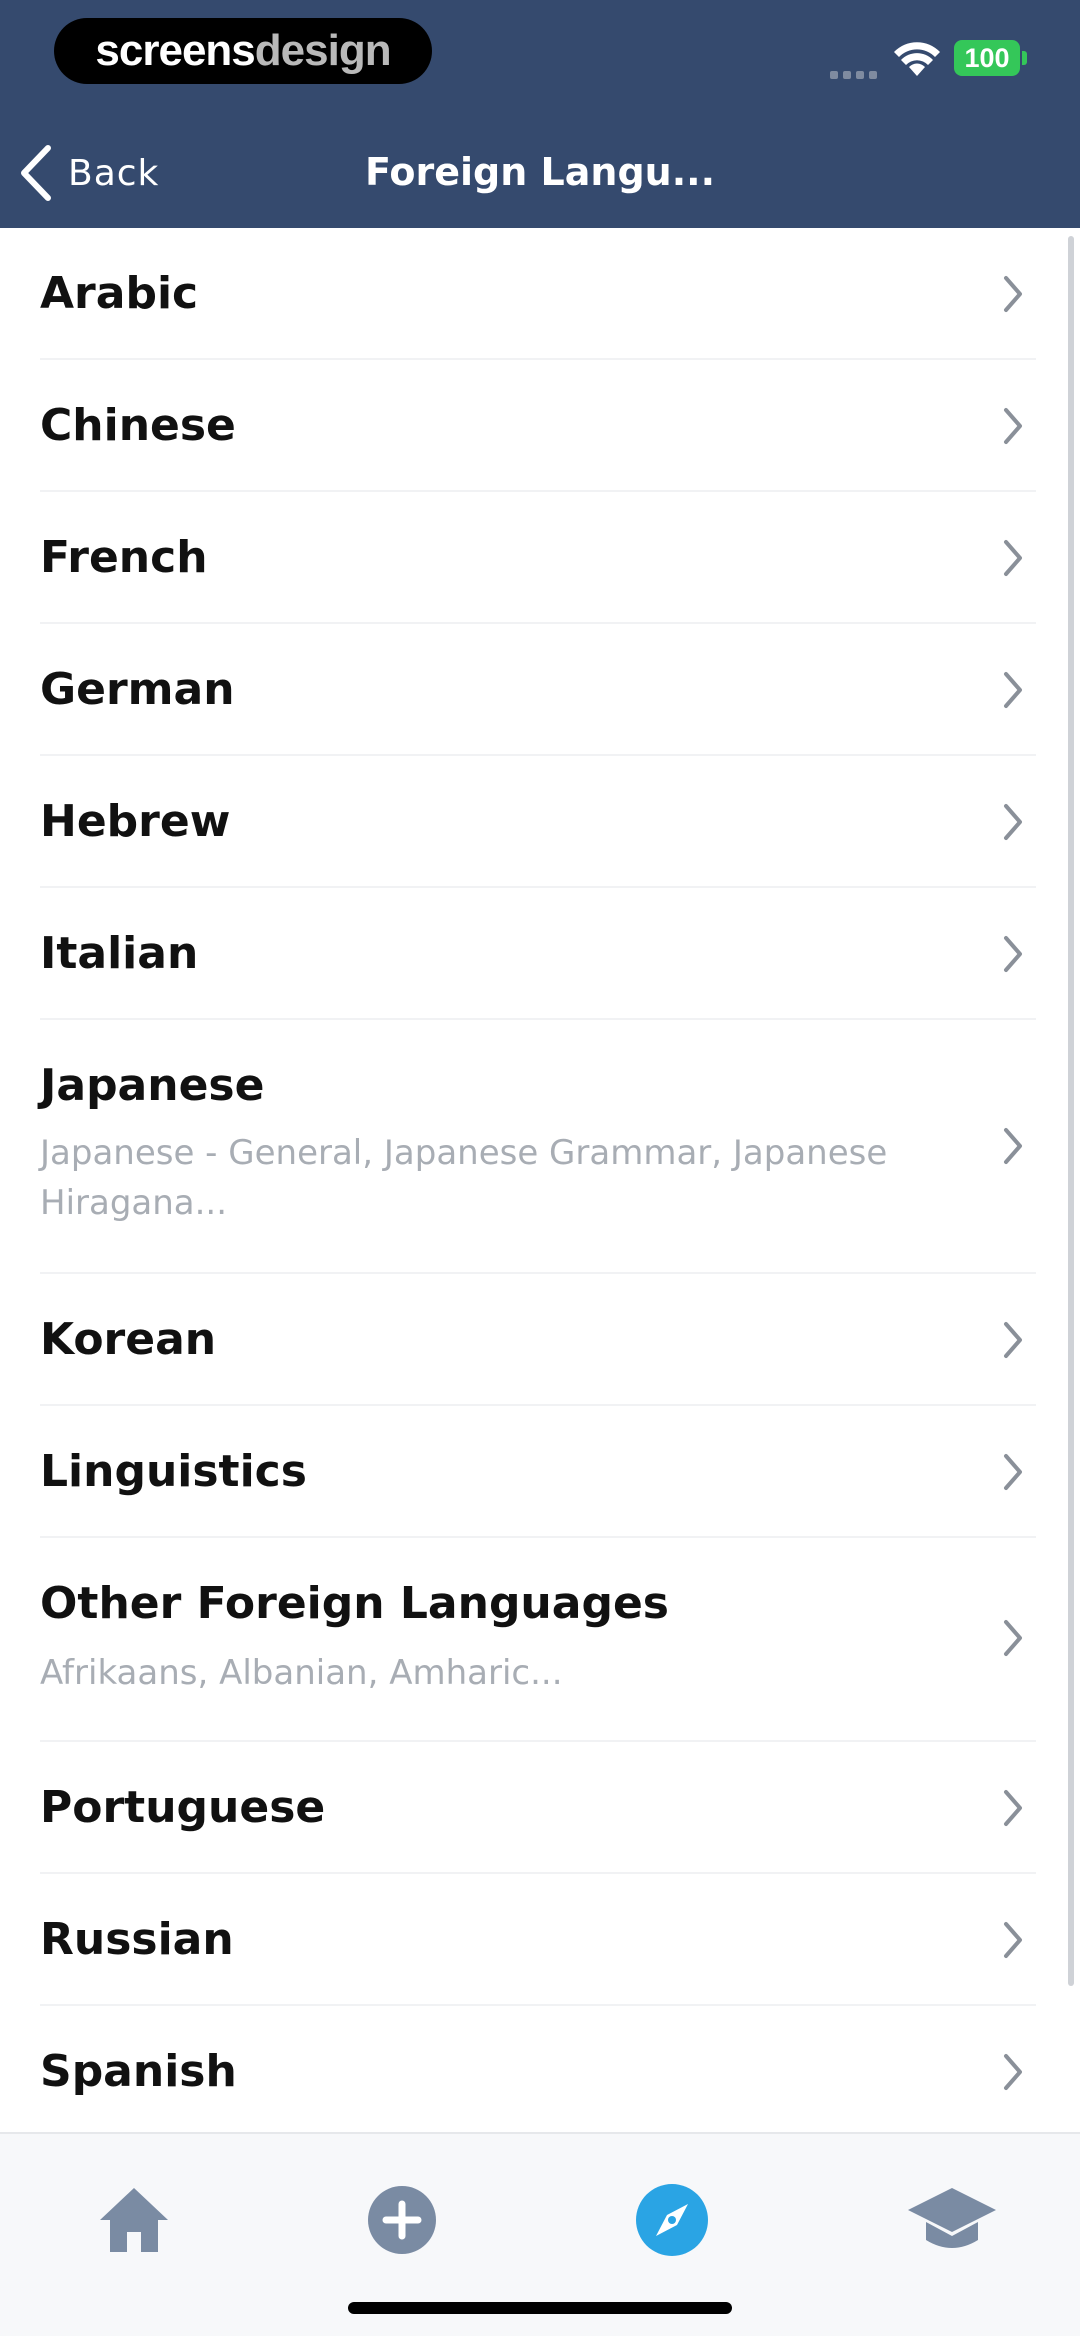  What do you see at coordinates (856, 71) in the screenshot?
I see `signal-icon` at bounding box center [856, 71].